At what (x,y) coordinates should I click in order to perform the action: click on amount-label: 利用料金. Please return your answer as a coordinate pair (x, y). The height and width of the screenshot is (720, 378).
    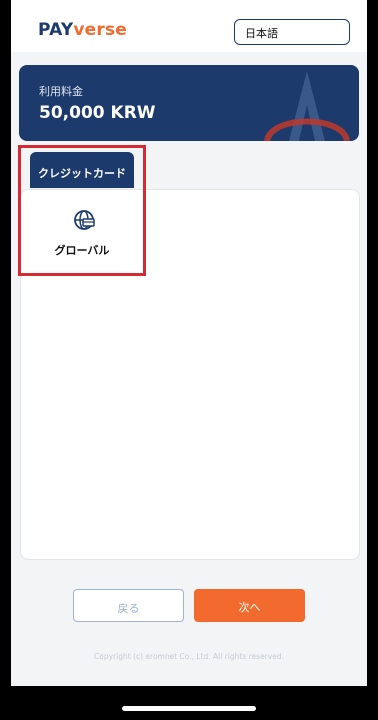
    Looking at the image, I should click on (61, 91).